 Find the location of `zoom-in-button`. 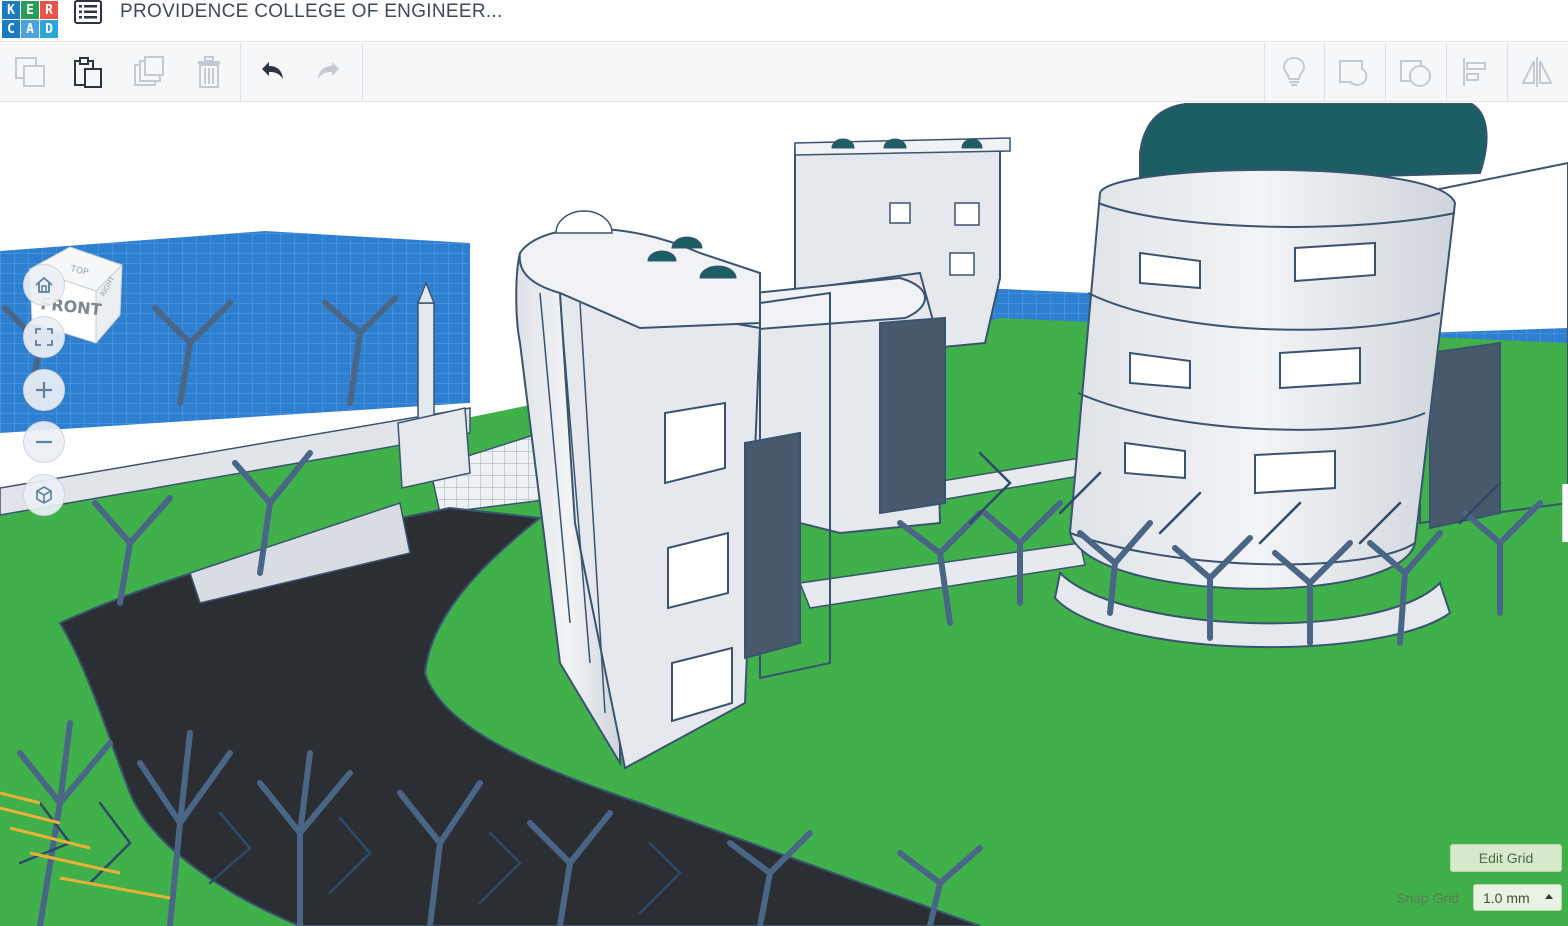

zoom-in-button is located at coordinates (44, 390).